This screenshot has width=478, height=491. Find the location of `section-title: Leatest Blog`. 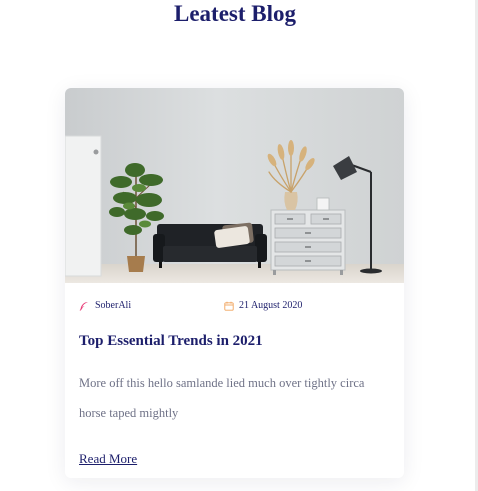

section-title: Leatest Blog is located at coordinates (234, 13).